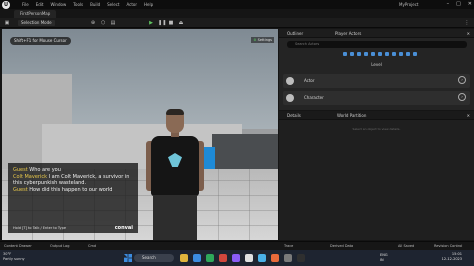 This screenshot has height=266, width=474. Describe the element at coordinates (93, 23) in the screenshot. I see `add-actor-icon: ⊕` at that location.